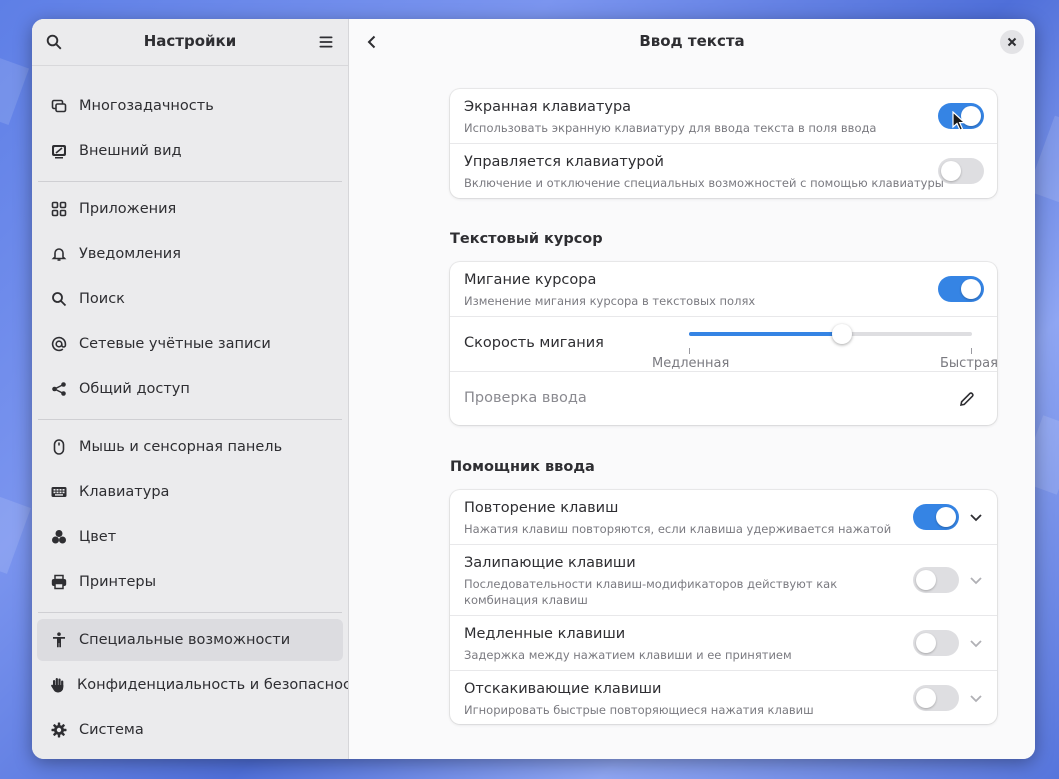  What do you see at coordinates (59, 106) in the screenshot?
I see `multitasking-icon` at bounding box center [59, 106].